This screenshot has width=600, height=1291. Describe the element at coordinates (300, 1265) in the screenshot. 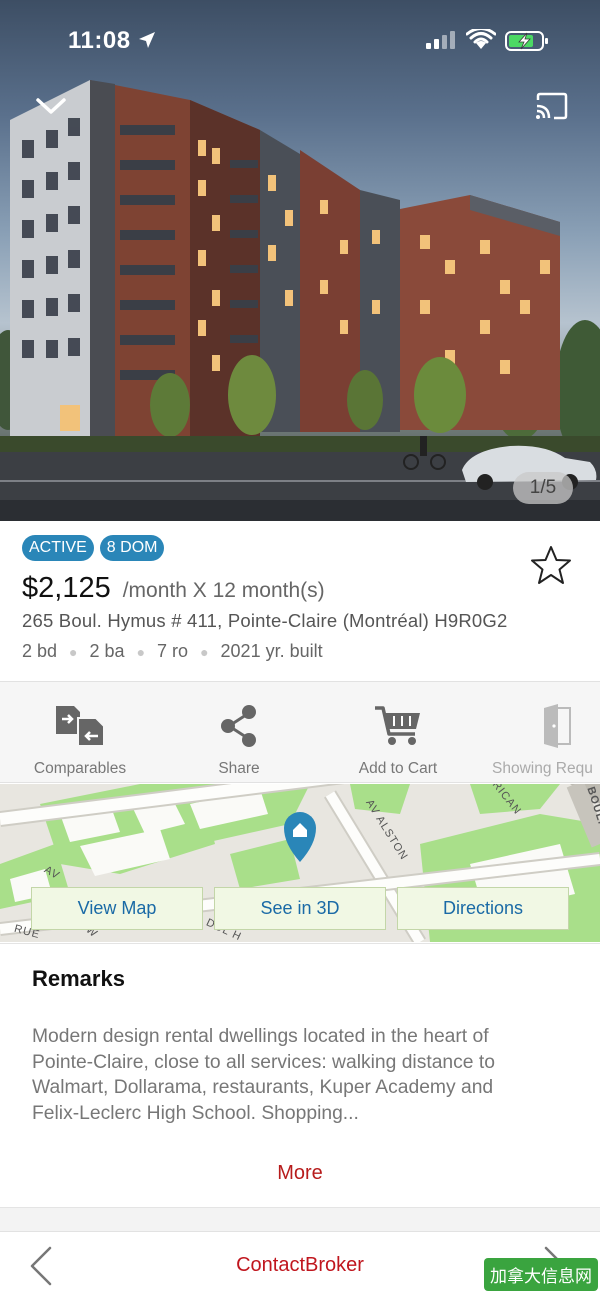

I see `contact-broker-button: ContactBroker` at that location.